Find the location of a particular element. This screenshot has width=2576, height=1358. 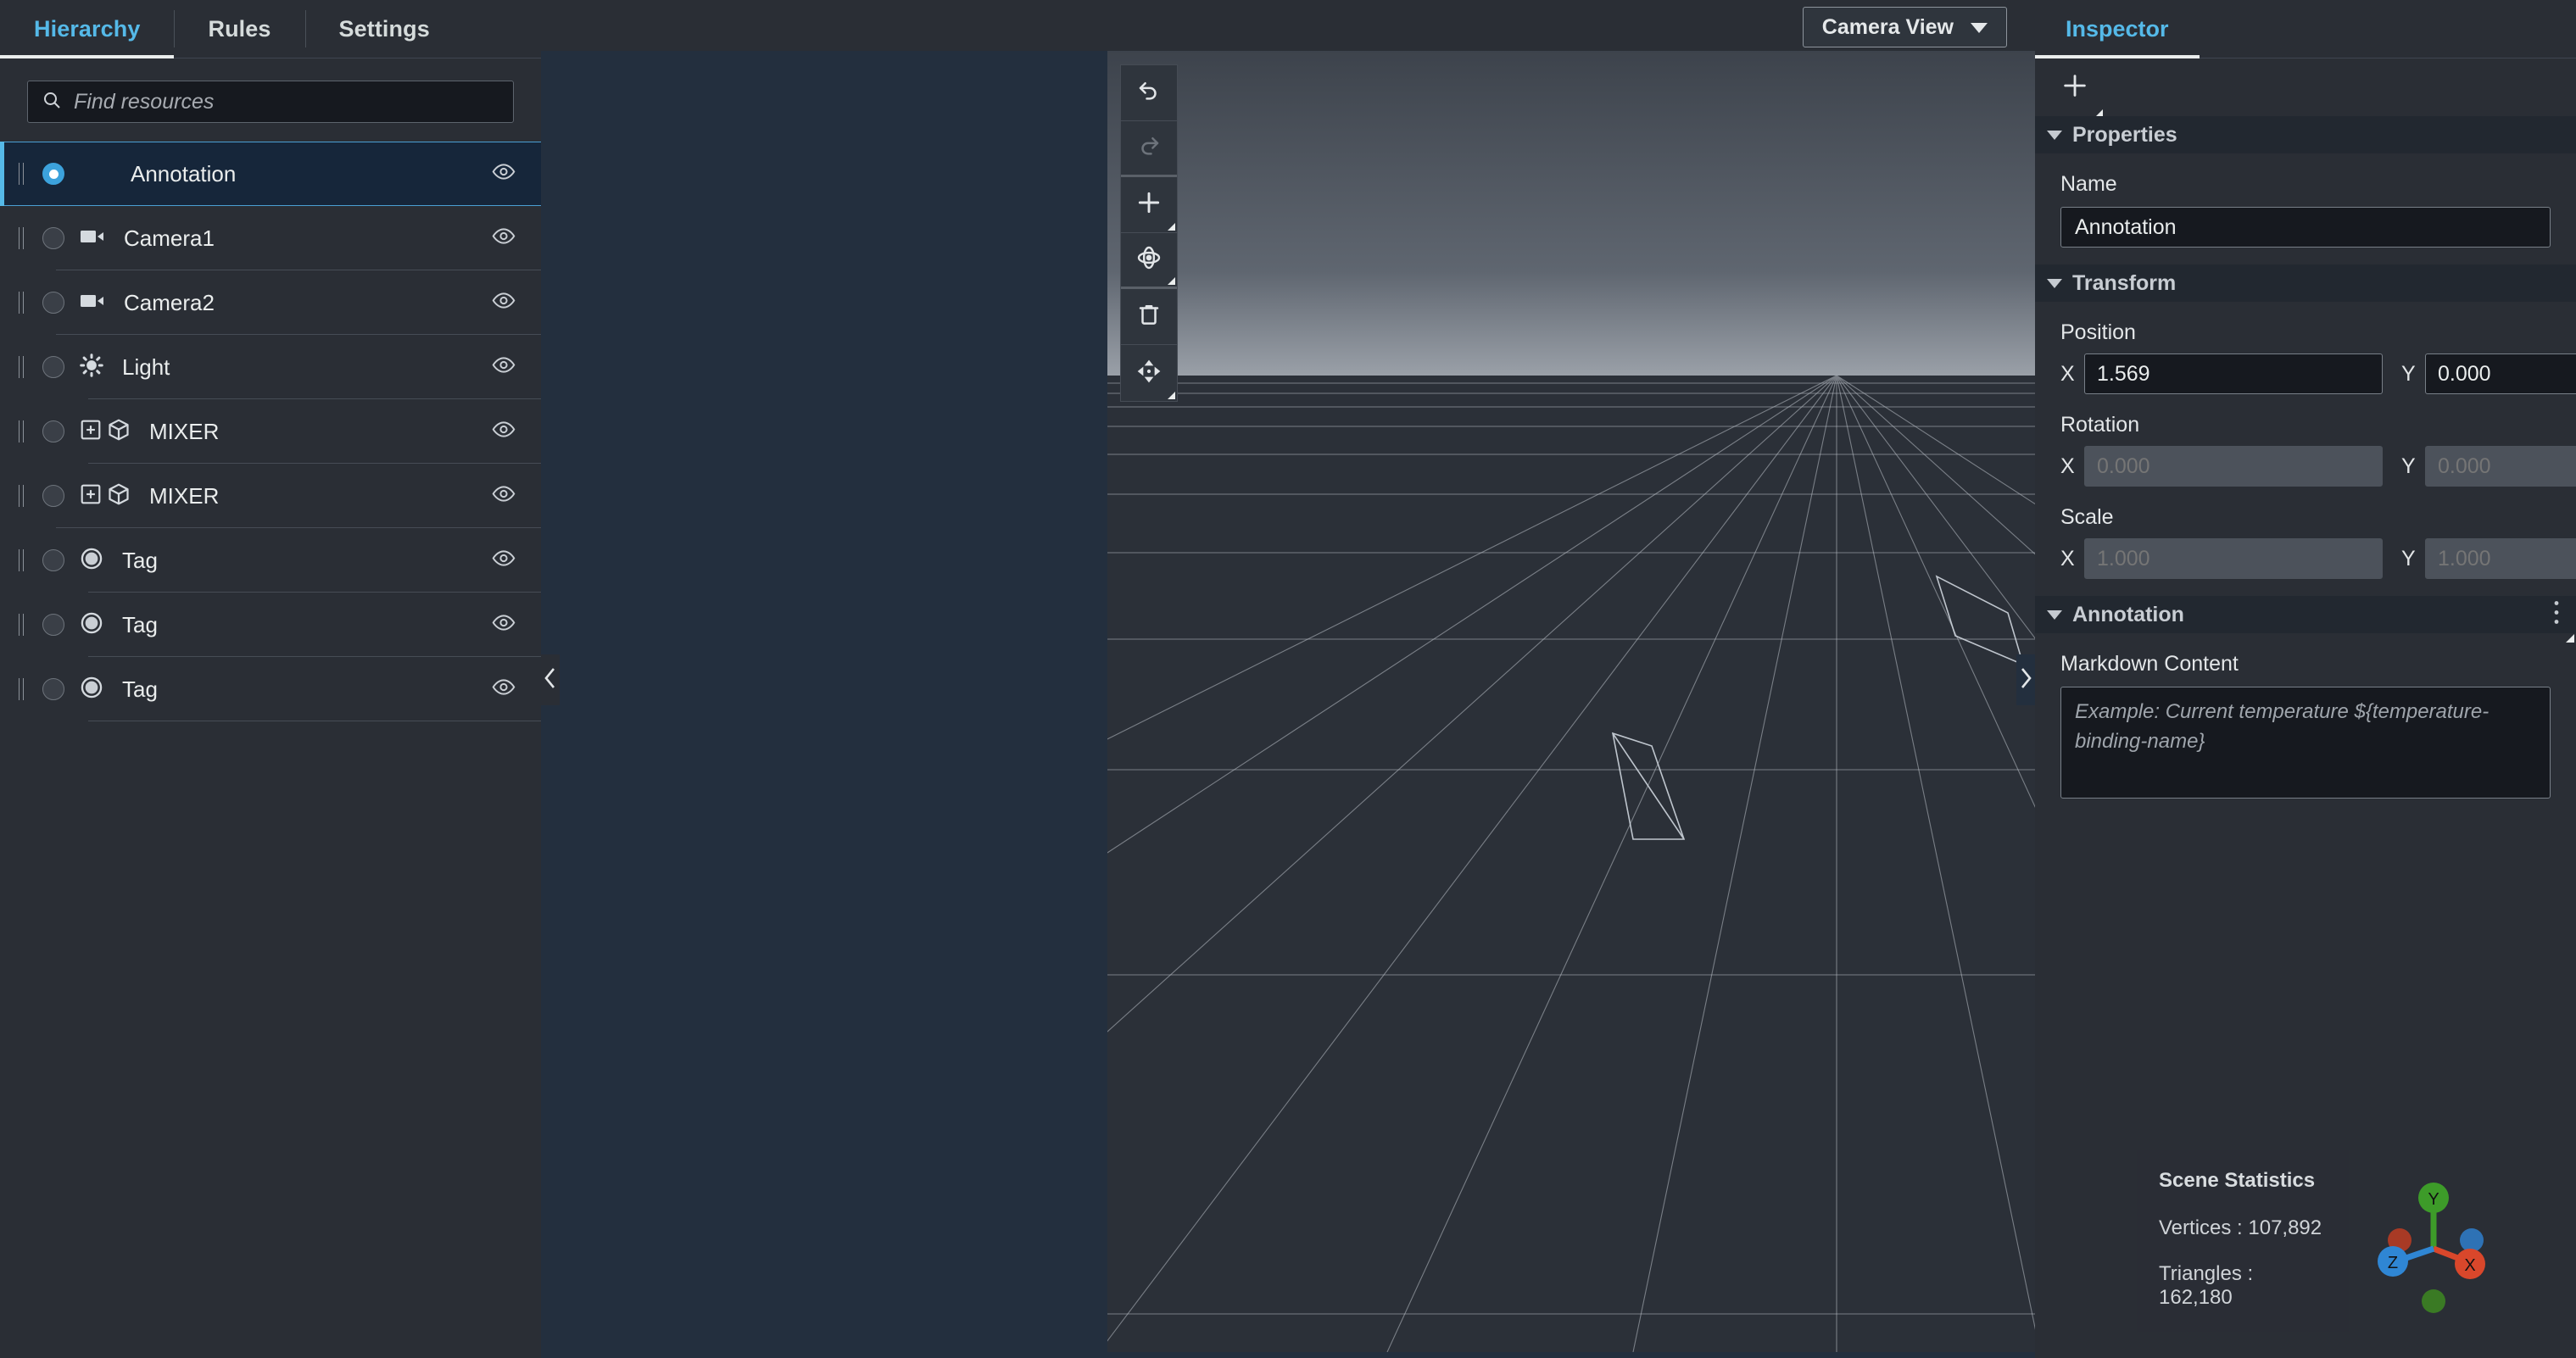

x-axis-label: X is located at coordinates (2469, 1265).